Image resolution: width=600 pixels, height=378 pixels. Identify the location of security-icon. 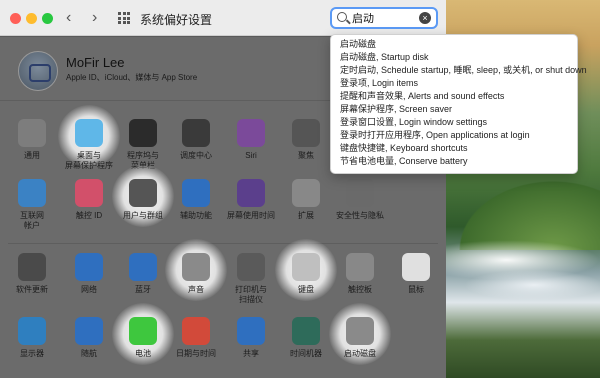
(360, 193).